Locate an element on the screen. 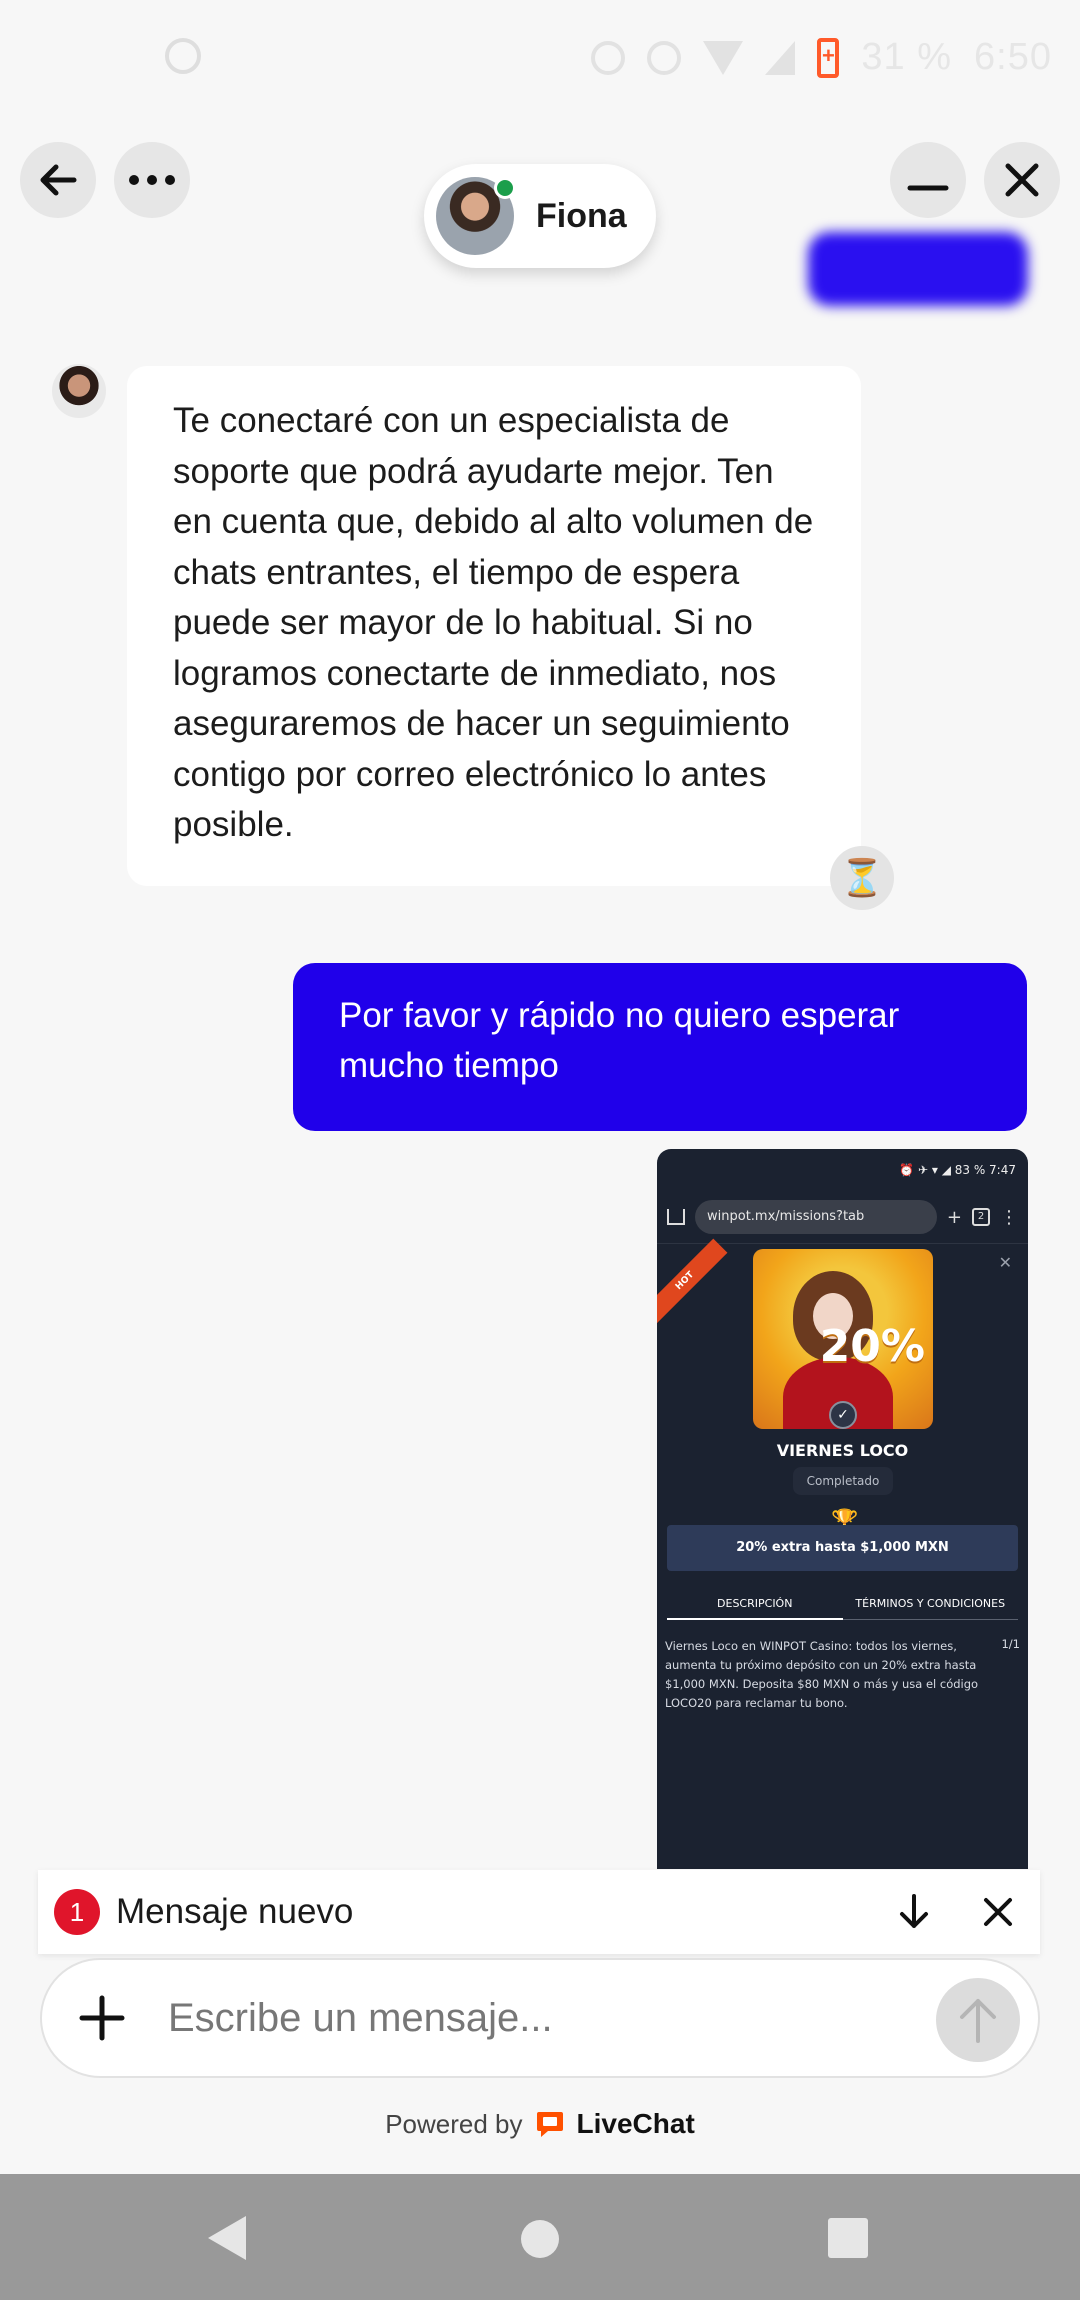 The image size is (1080, 2300). back-button is located at coordinates (58, 180).